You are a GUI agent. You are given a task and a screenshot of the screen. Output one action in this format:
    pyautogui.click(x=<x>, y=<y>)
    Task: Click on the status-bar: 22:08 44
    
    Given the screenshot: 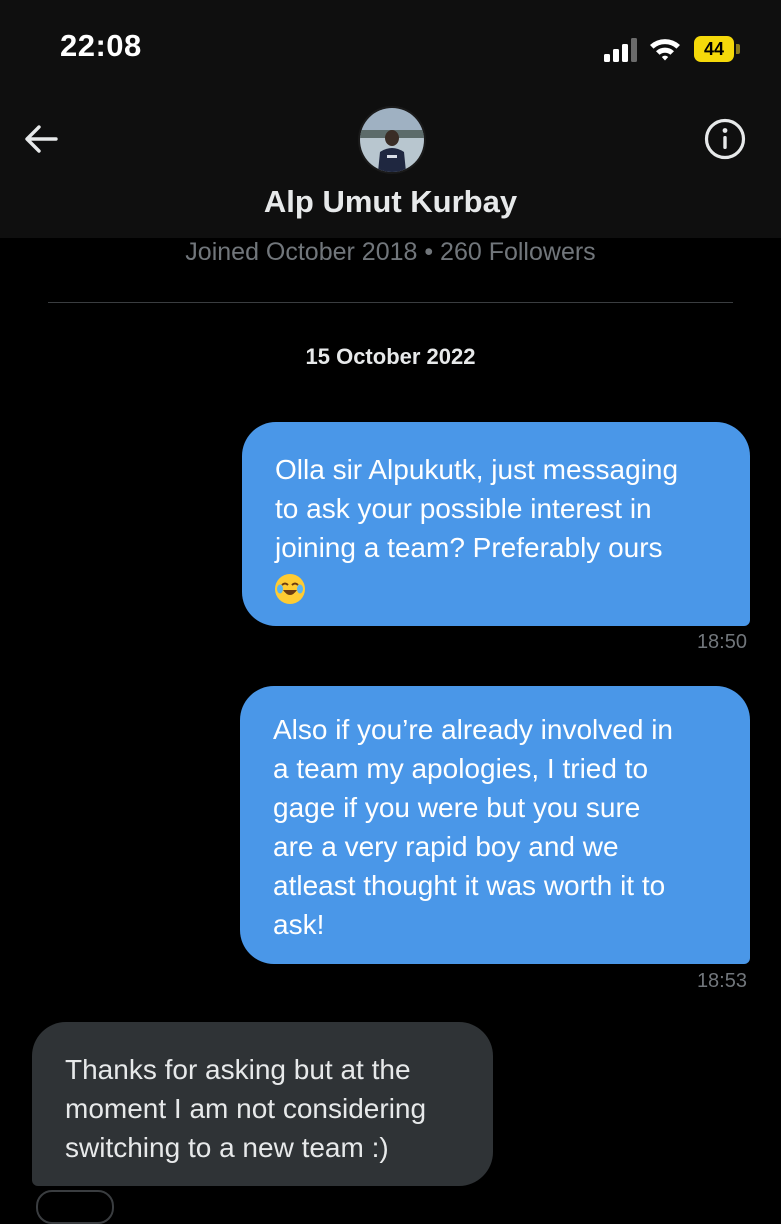 What is the action you would take?
    pyautogui.click(x=390, y=48)
    